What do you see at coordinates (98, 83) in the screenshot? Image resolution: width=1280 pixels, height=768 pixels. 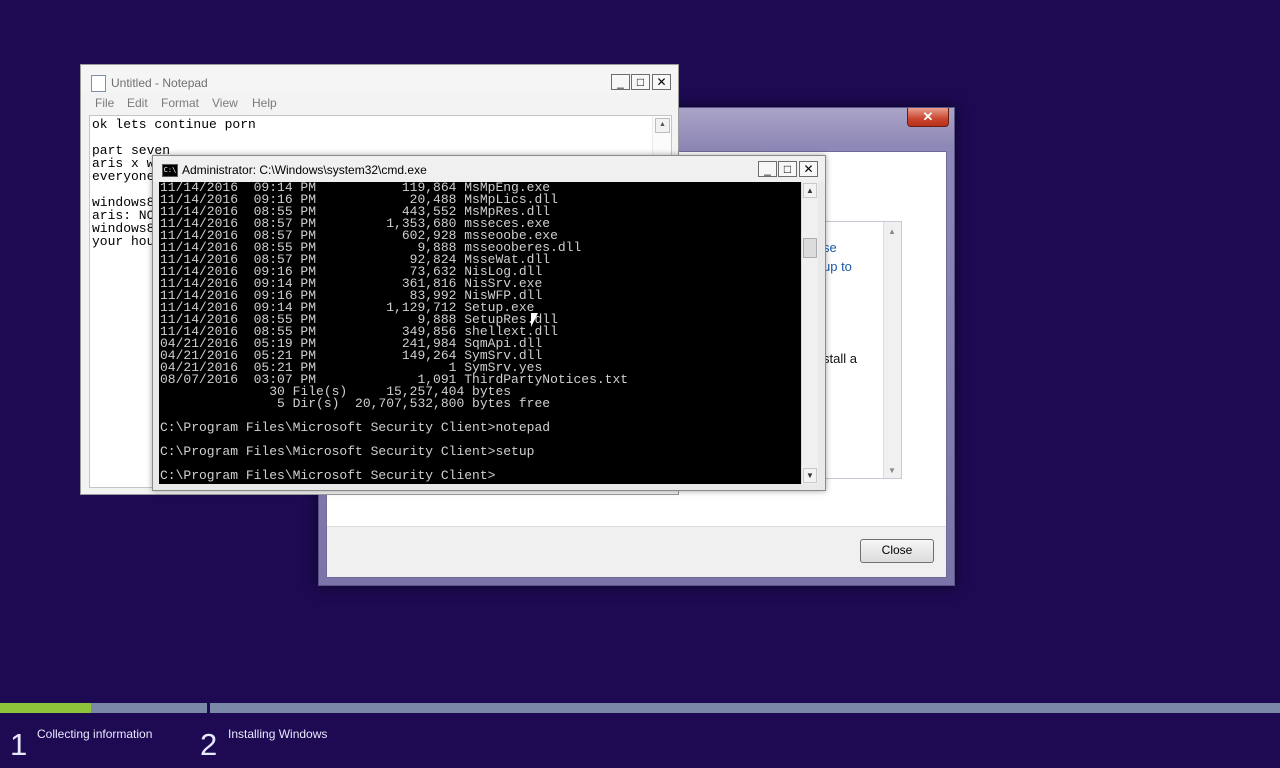 I see `notepad-icon` at bounding box center [98, 83].